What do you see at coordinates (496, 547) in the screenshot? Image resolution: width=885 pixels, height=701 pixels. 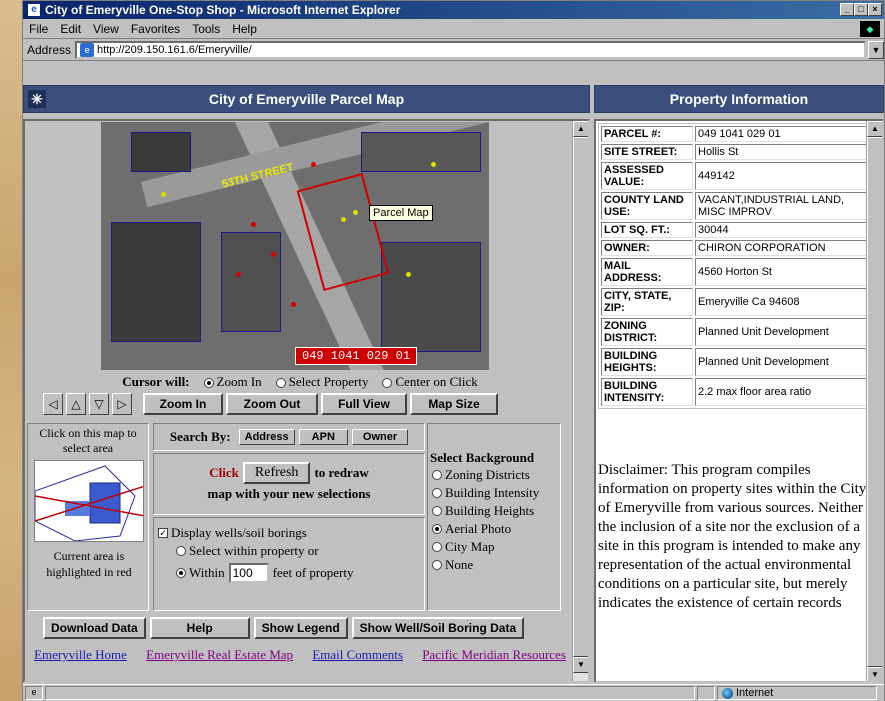 I see `bg-citymap-option: City Map` at bounding box center [496, 547].